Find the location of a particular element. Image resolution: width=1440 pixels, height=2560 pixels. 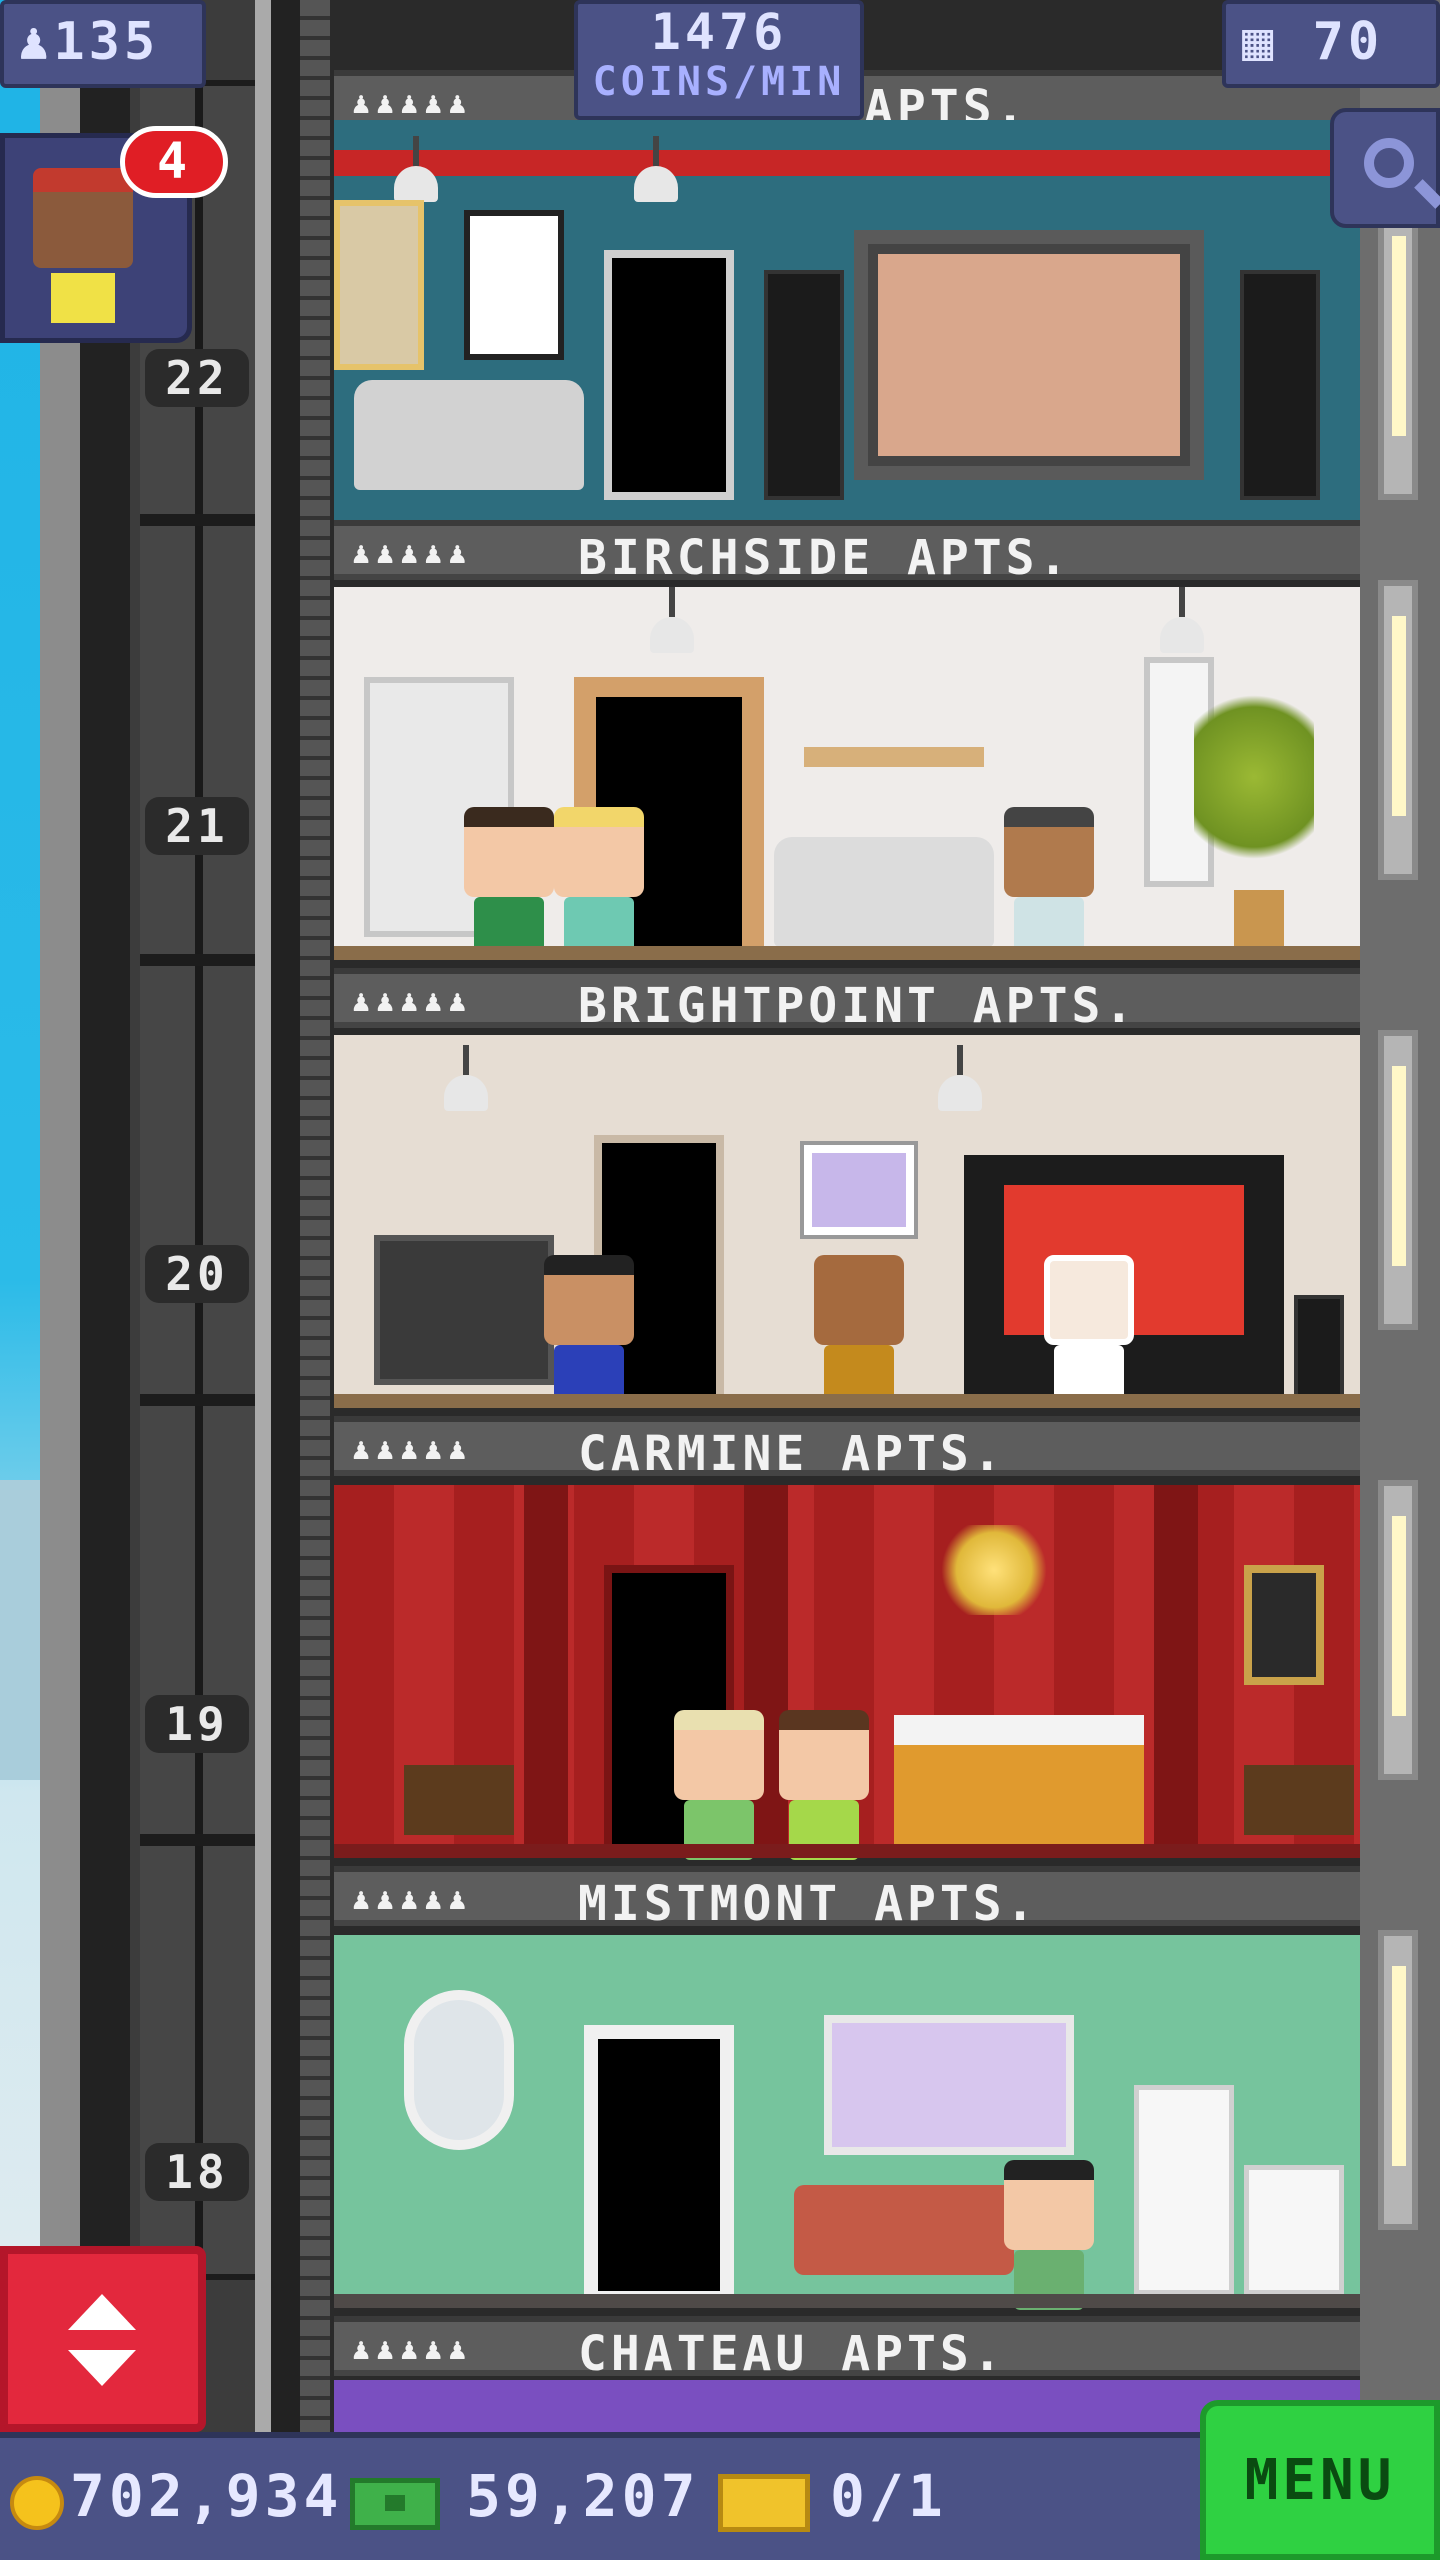

floor-name-20: CARMINE APTS. is located at coordinates (792, 1454).